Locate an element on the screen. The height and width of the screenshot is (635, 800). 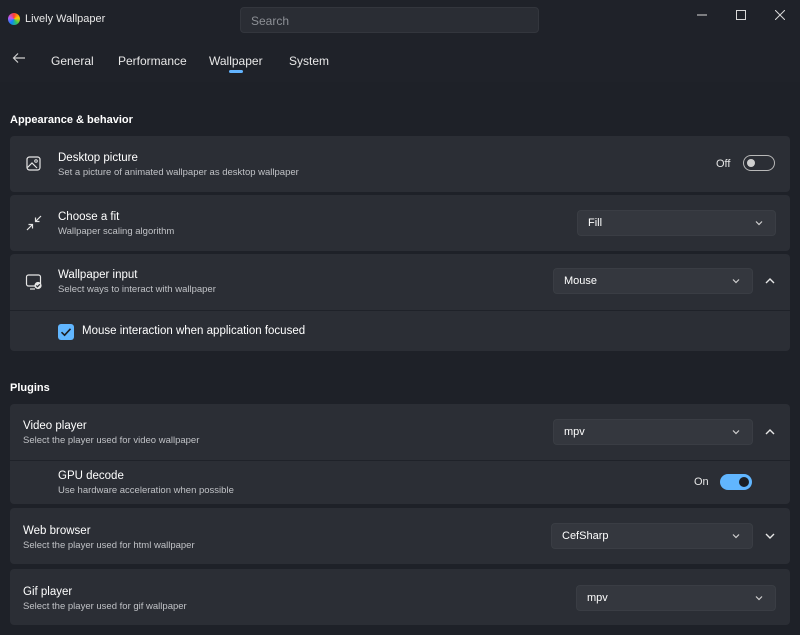
web-browser-dropdown-value: CefSharp is located at coordinates (585, 536).